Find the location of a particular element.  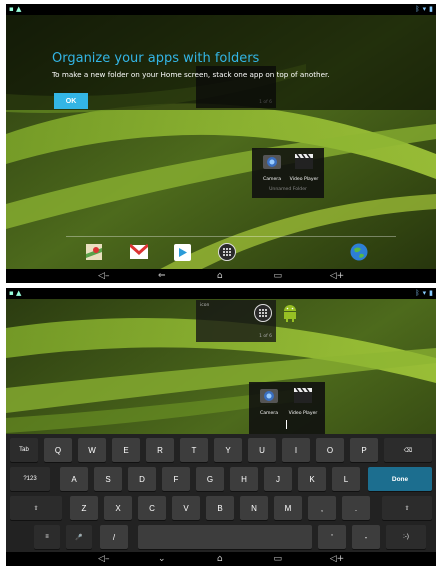

hotseat-maps is located at coordinates (94, 254).